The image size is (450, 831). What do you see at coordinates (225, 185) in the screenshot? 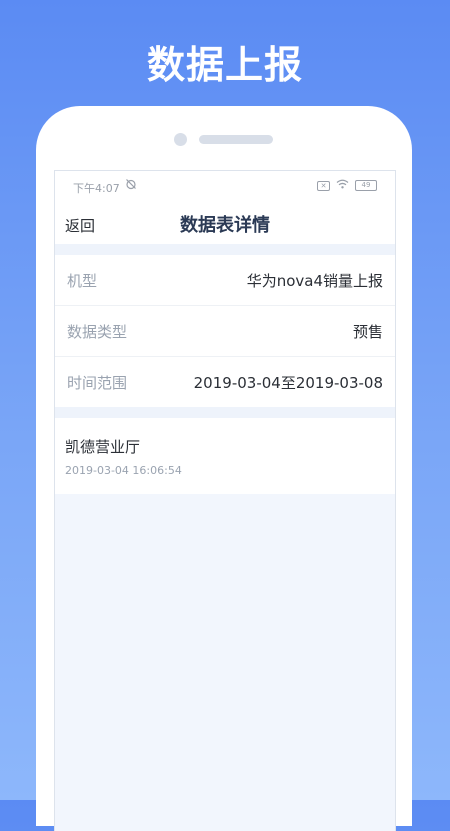
I see `status-bar: 下午4:07 ✕ 49` at bounding box center [225, 185].